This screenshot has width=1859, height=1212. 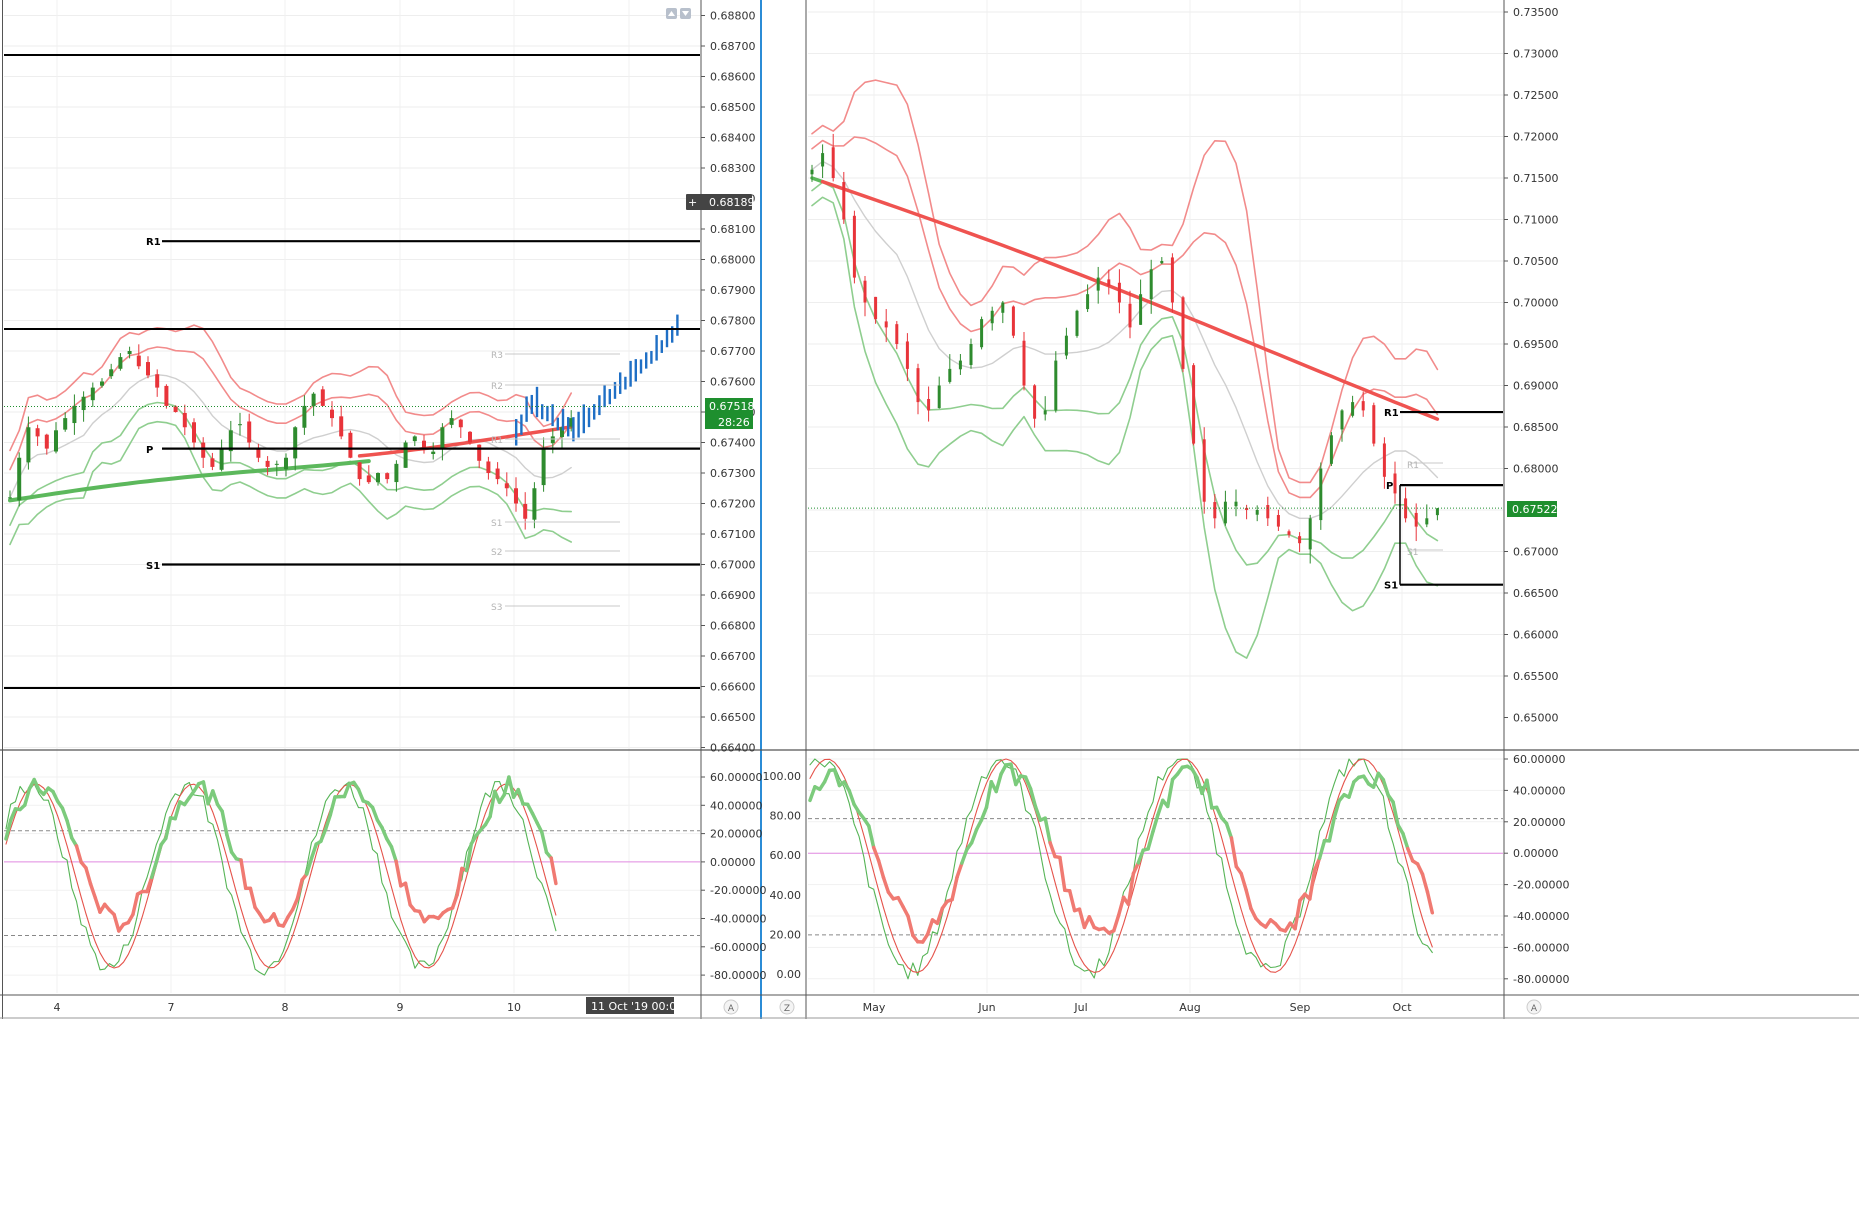 I want to click on oscillator-tick-label: -40.00000, so click(x=1541, y=916).